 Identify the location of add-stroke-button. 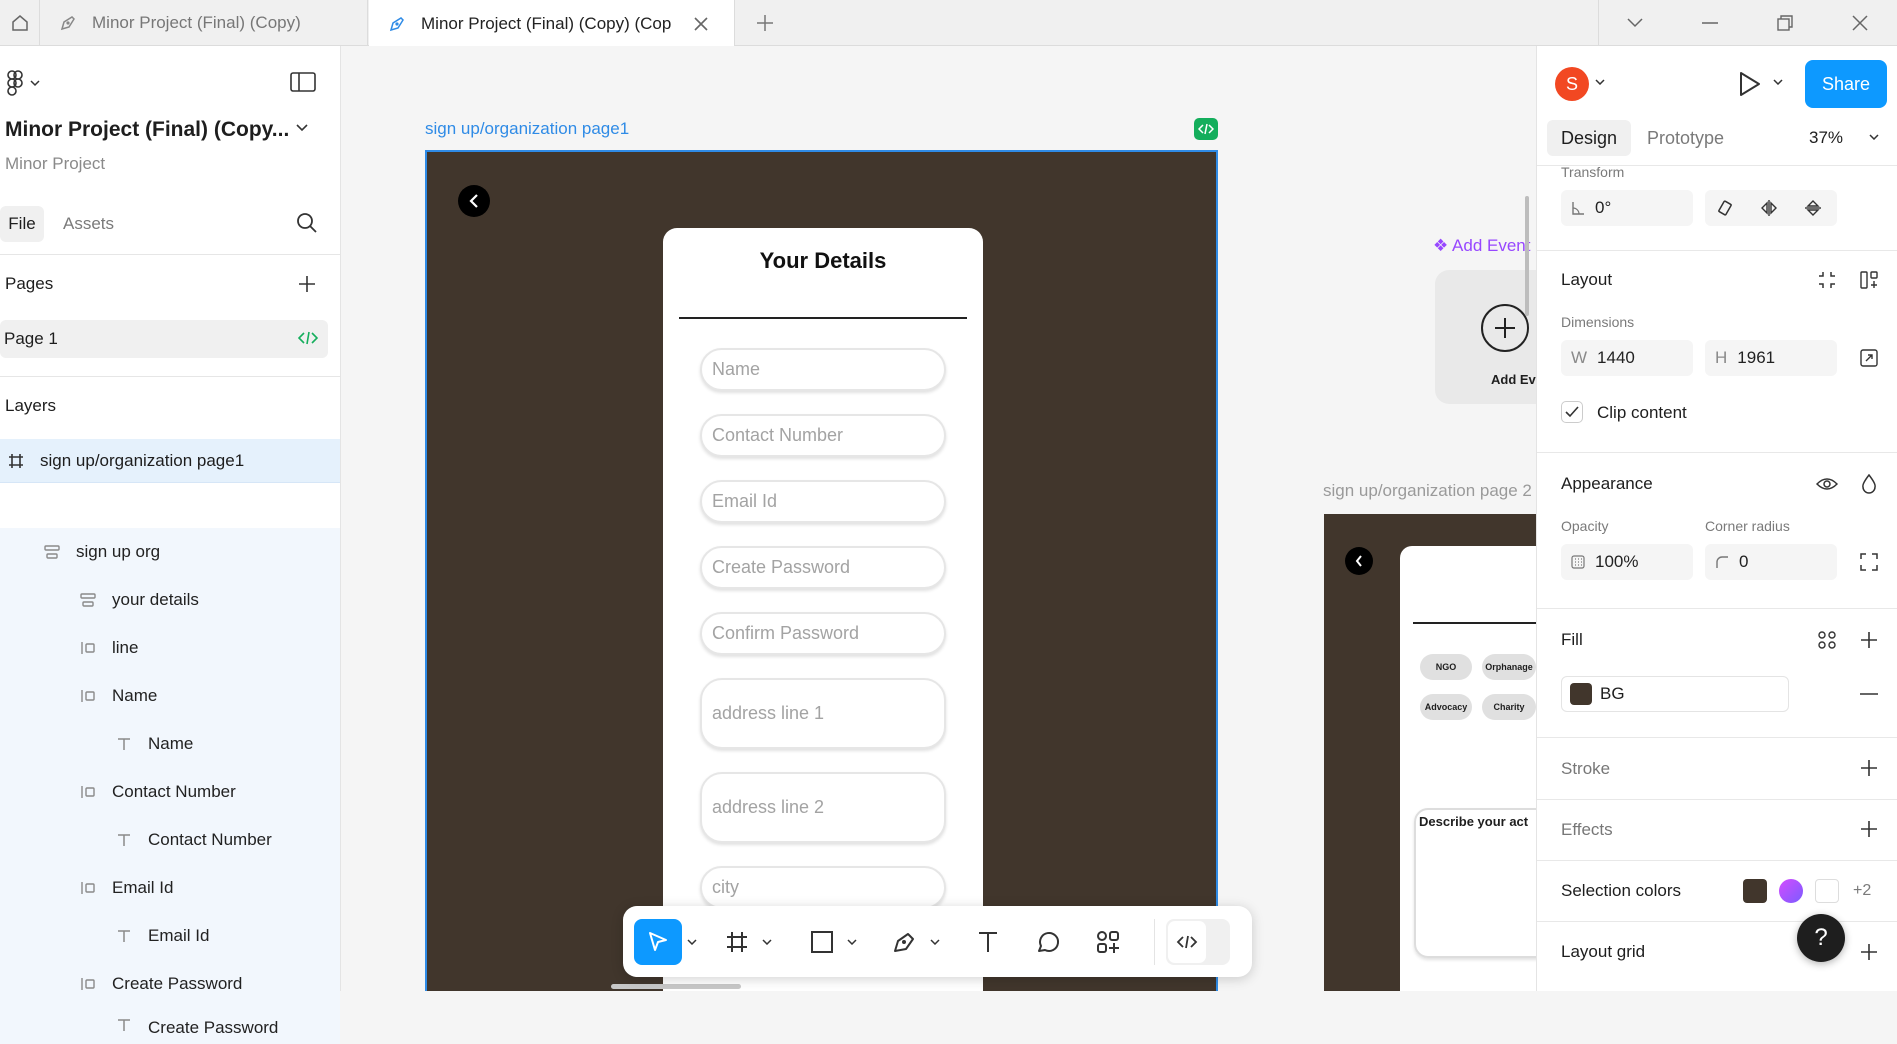
(1869, 768).